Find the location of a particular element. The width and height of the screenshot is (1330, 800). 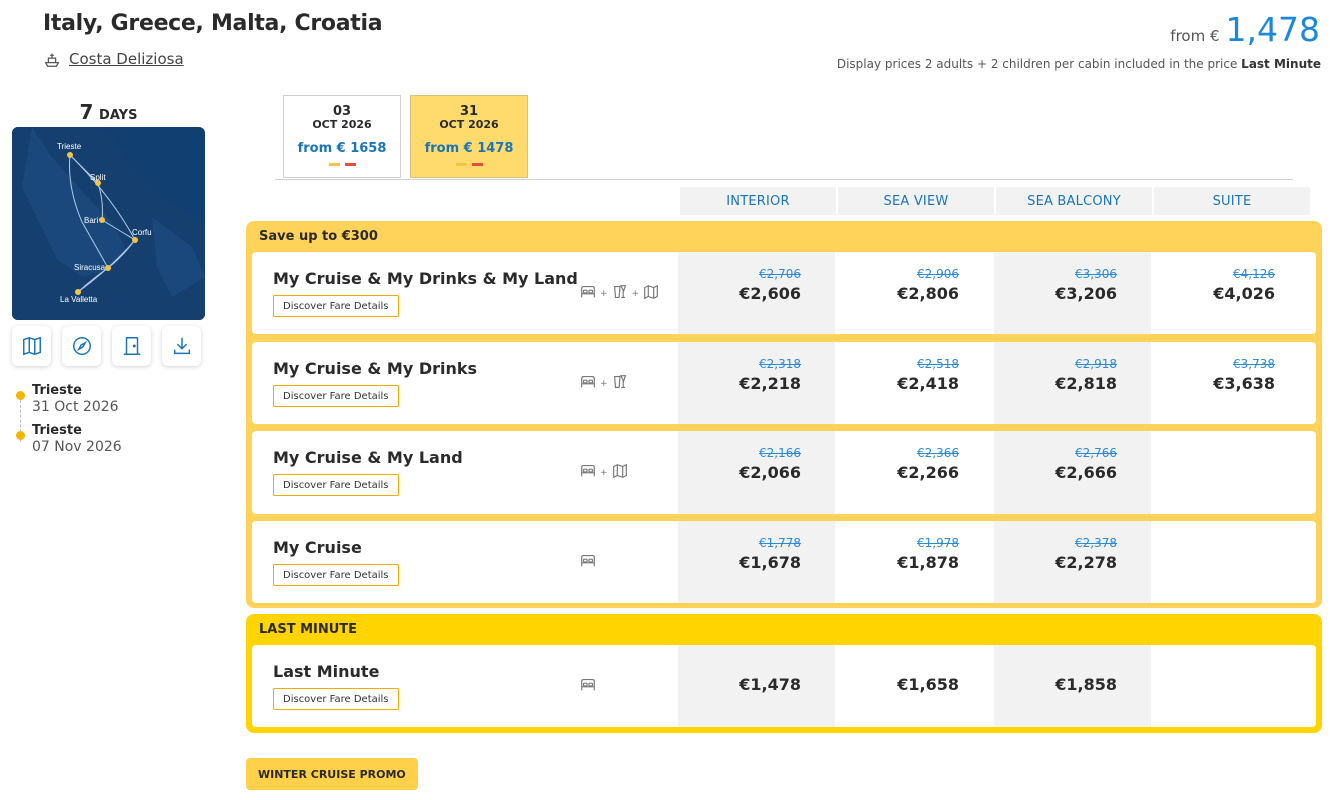

price-cell-interior: €1,478 is located at coordinates (756, 686).